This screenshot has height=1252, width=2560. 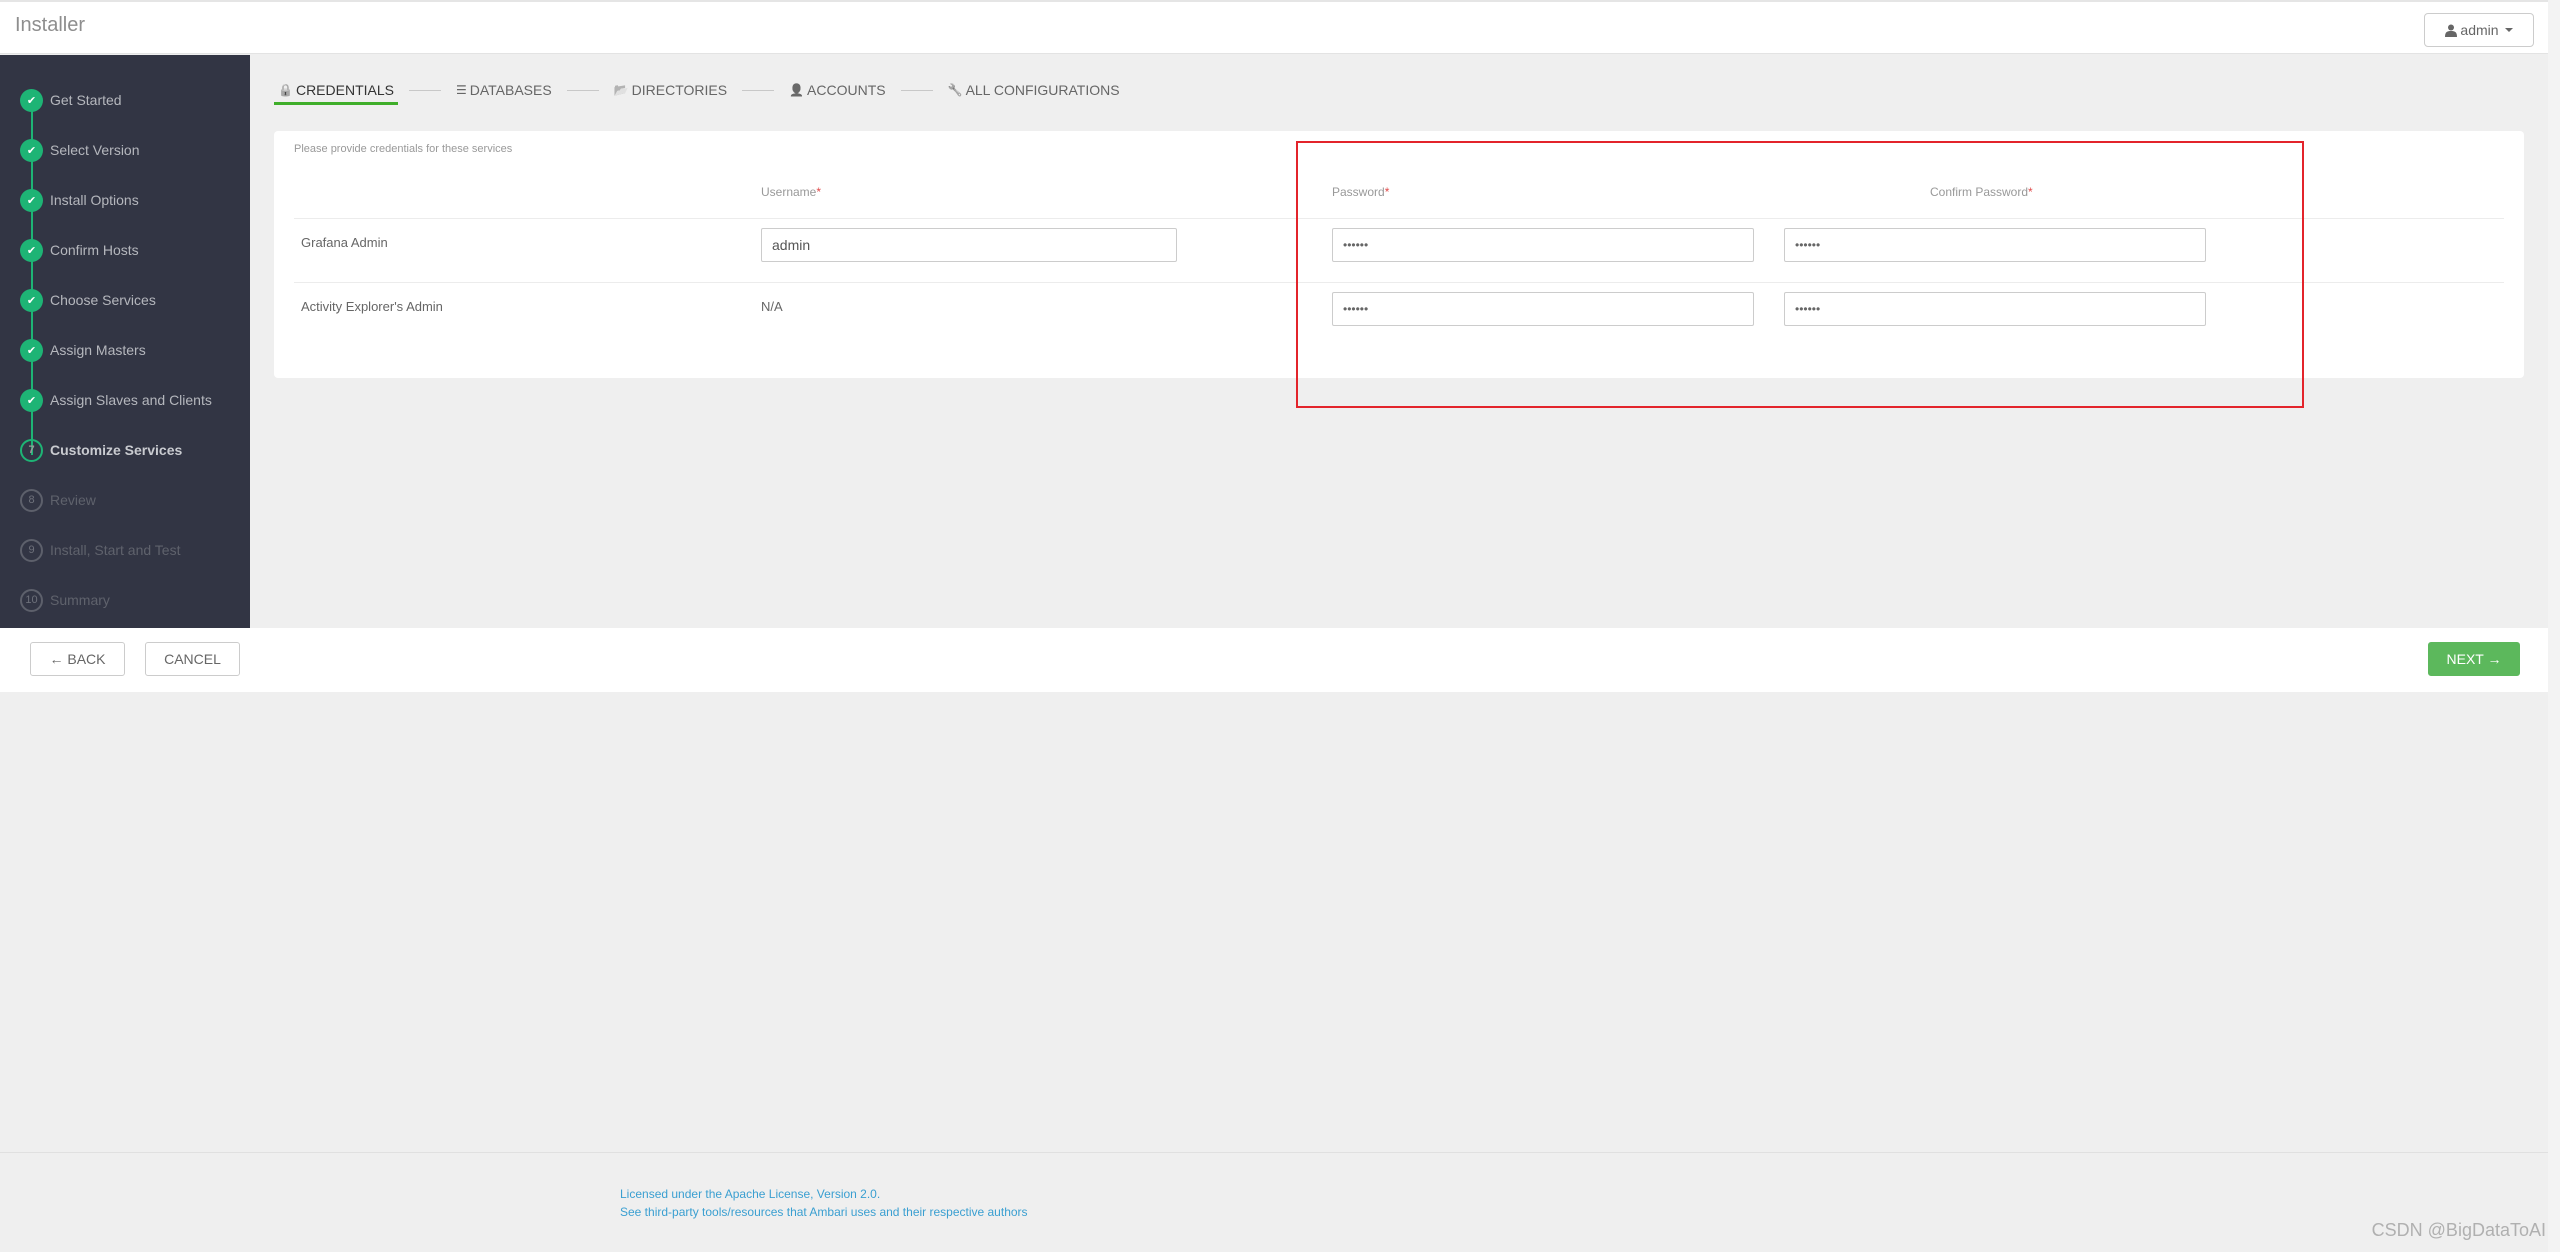 I want to click on database-icon: ☰, so click(x=461, y=90).